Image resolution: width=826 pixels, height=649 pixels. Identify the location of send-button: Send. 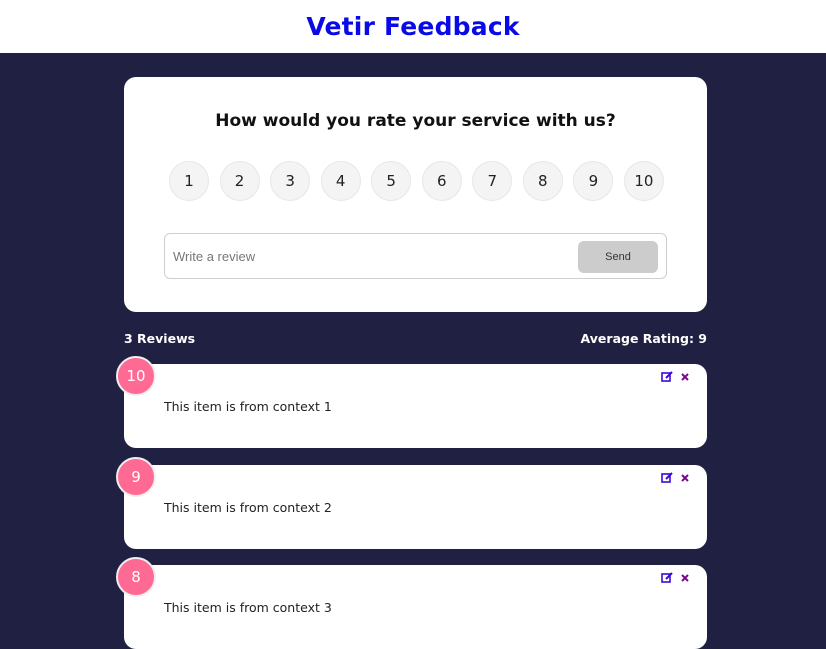
(618, 257).